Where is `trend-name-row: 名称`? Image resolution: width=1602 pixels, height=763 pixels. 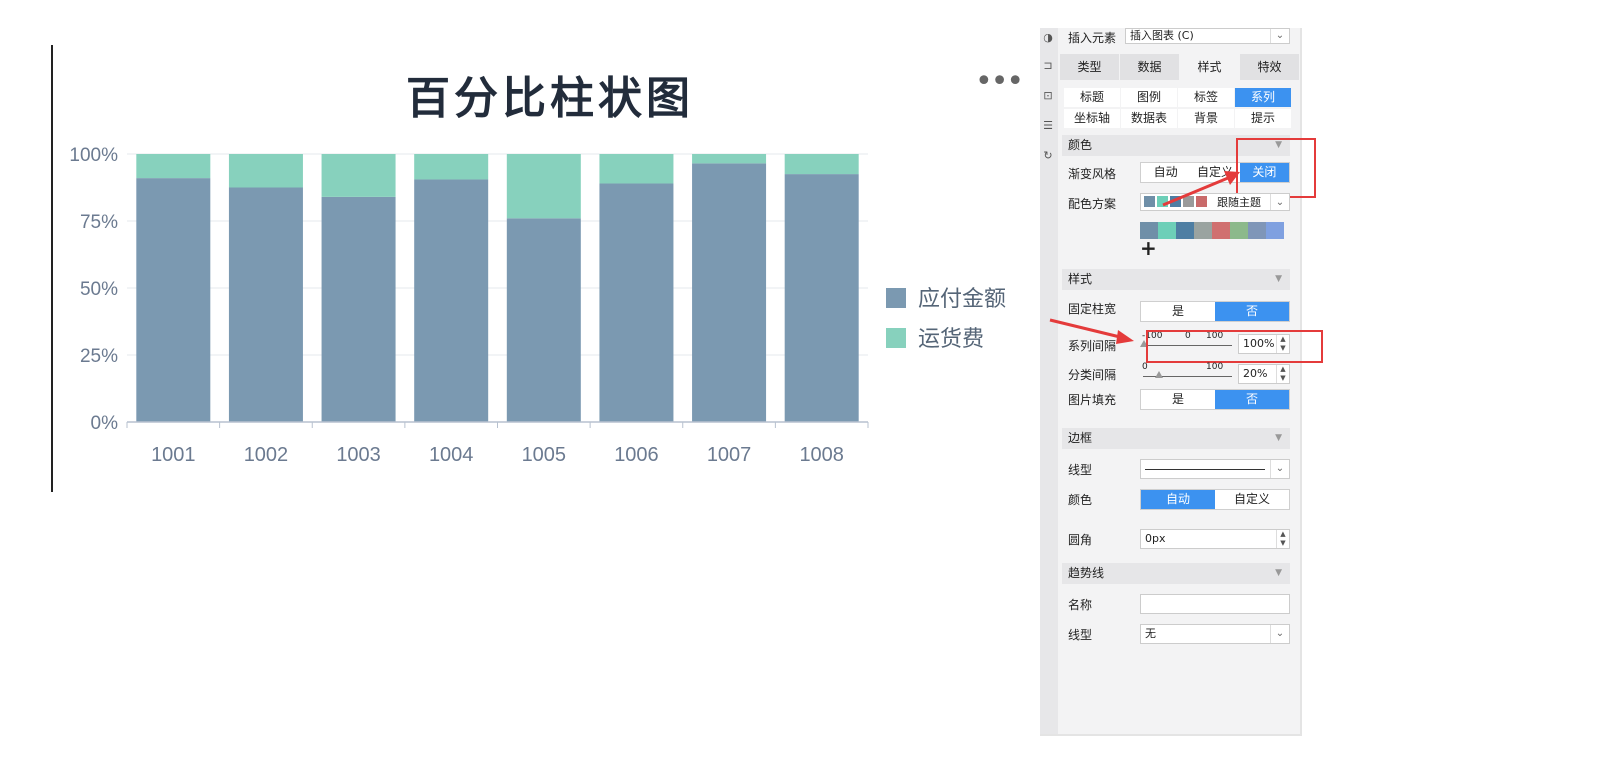
trend-name-row: 名称 is located at coordinates (1180, 605).